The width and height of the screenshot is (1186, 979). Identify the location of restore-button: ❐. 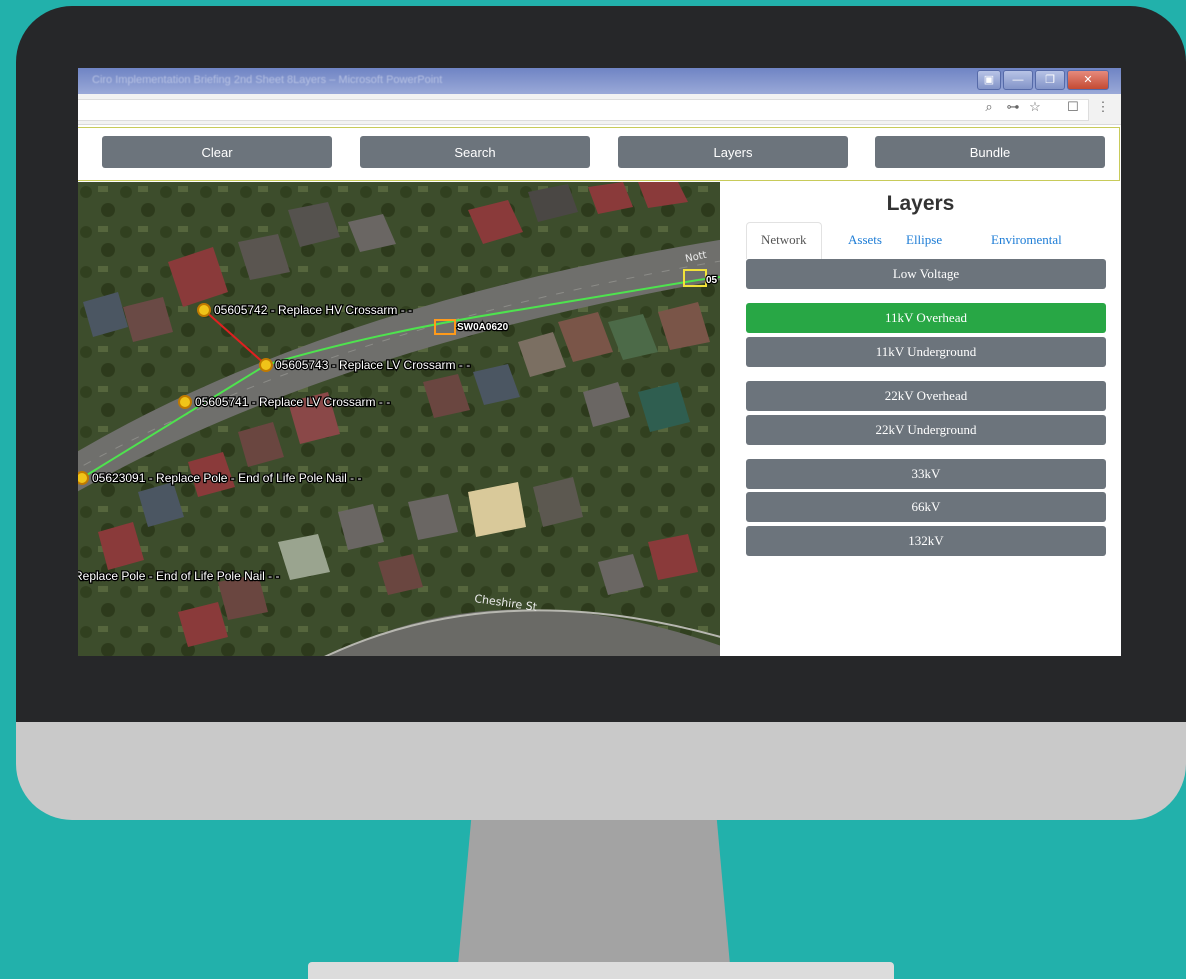
(1050, 80).